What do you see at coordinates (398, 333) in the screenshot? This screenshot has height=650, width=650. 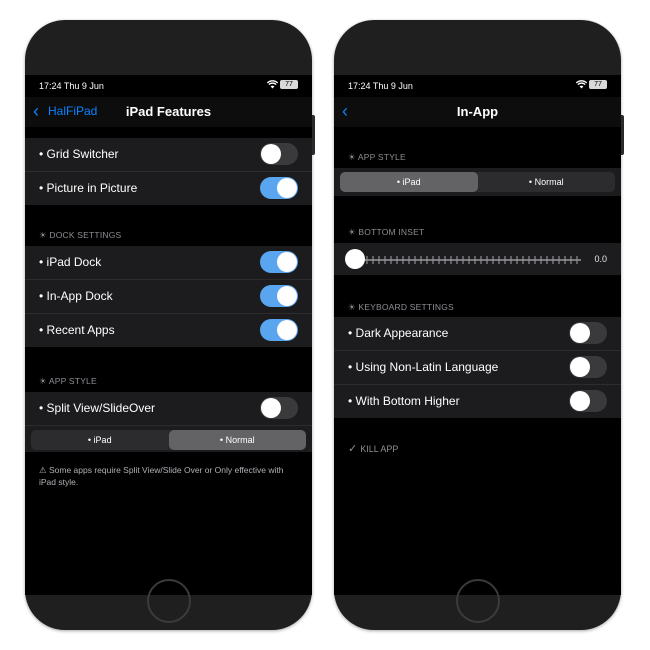 I see `dark-appearance-label: • Dark Appearance` at bounding box center [398, 333].